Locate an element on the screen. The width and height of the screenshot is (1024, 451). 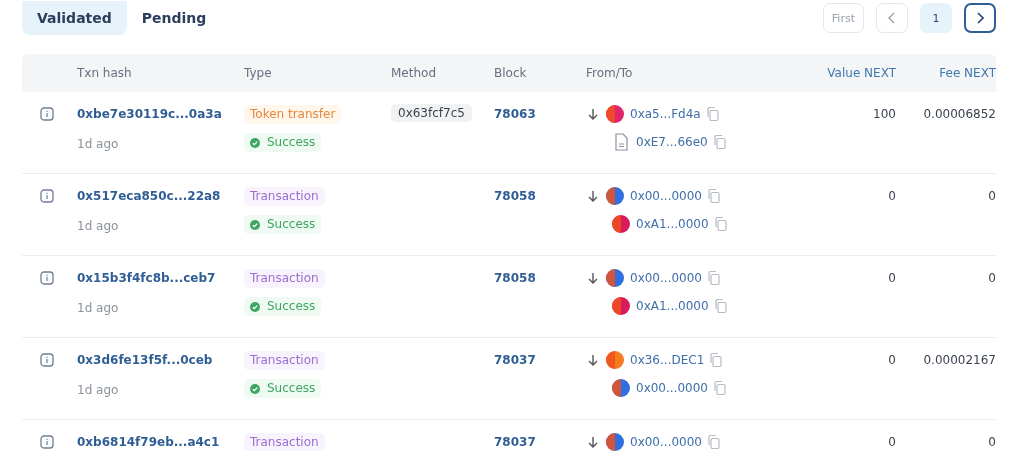
method-tag: 0x63fcf7c5 is located at coordinates (431, 113).